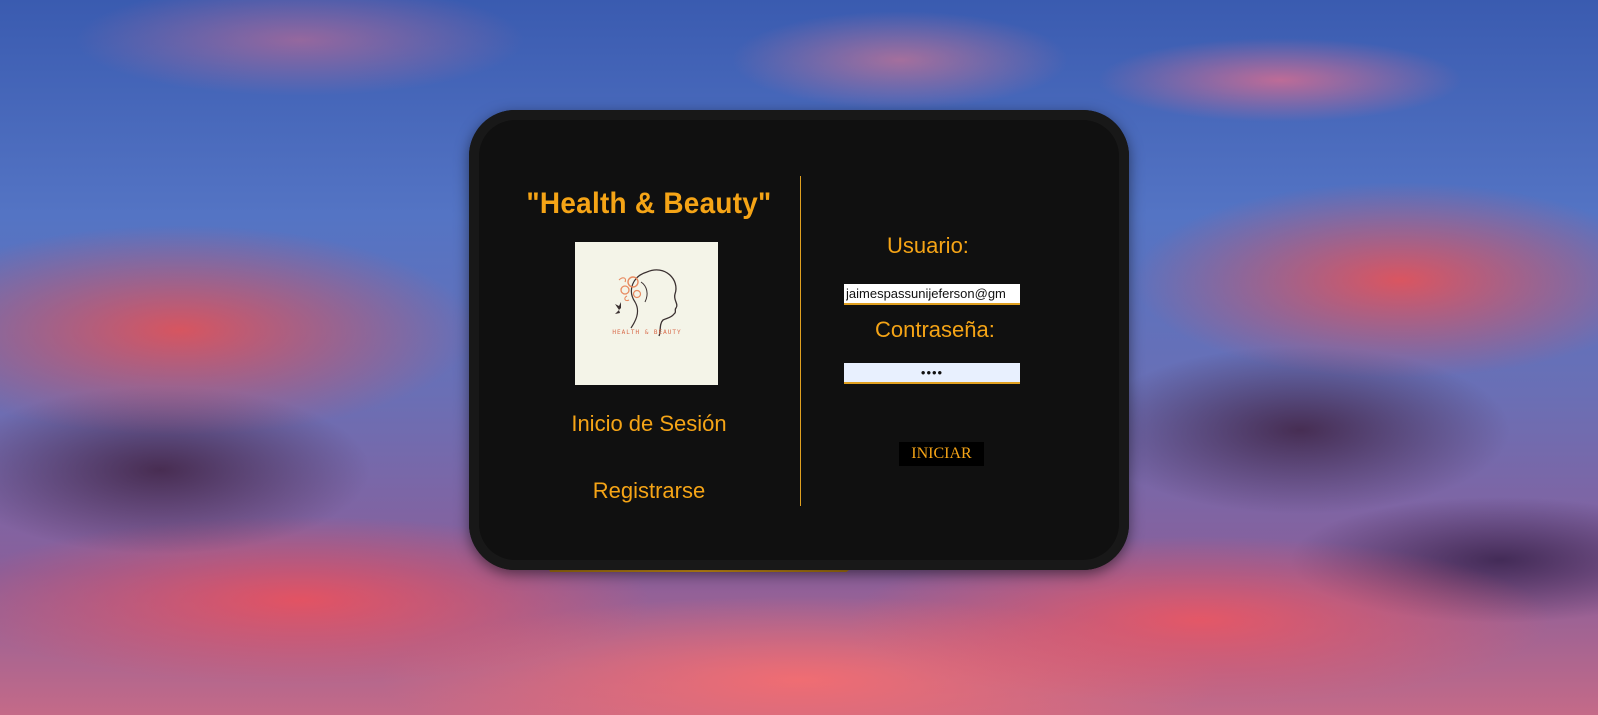 The height and width of the screenshot is (715, 1598). Describe the element at coordinates (941, 454) in the screenshot. I see `login-submit-button: INICIAR` at that location.